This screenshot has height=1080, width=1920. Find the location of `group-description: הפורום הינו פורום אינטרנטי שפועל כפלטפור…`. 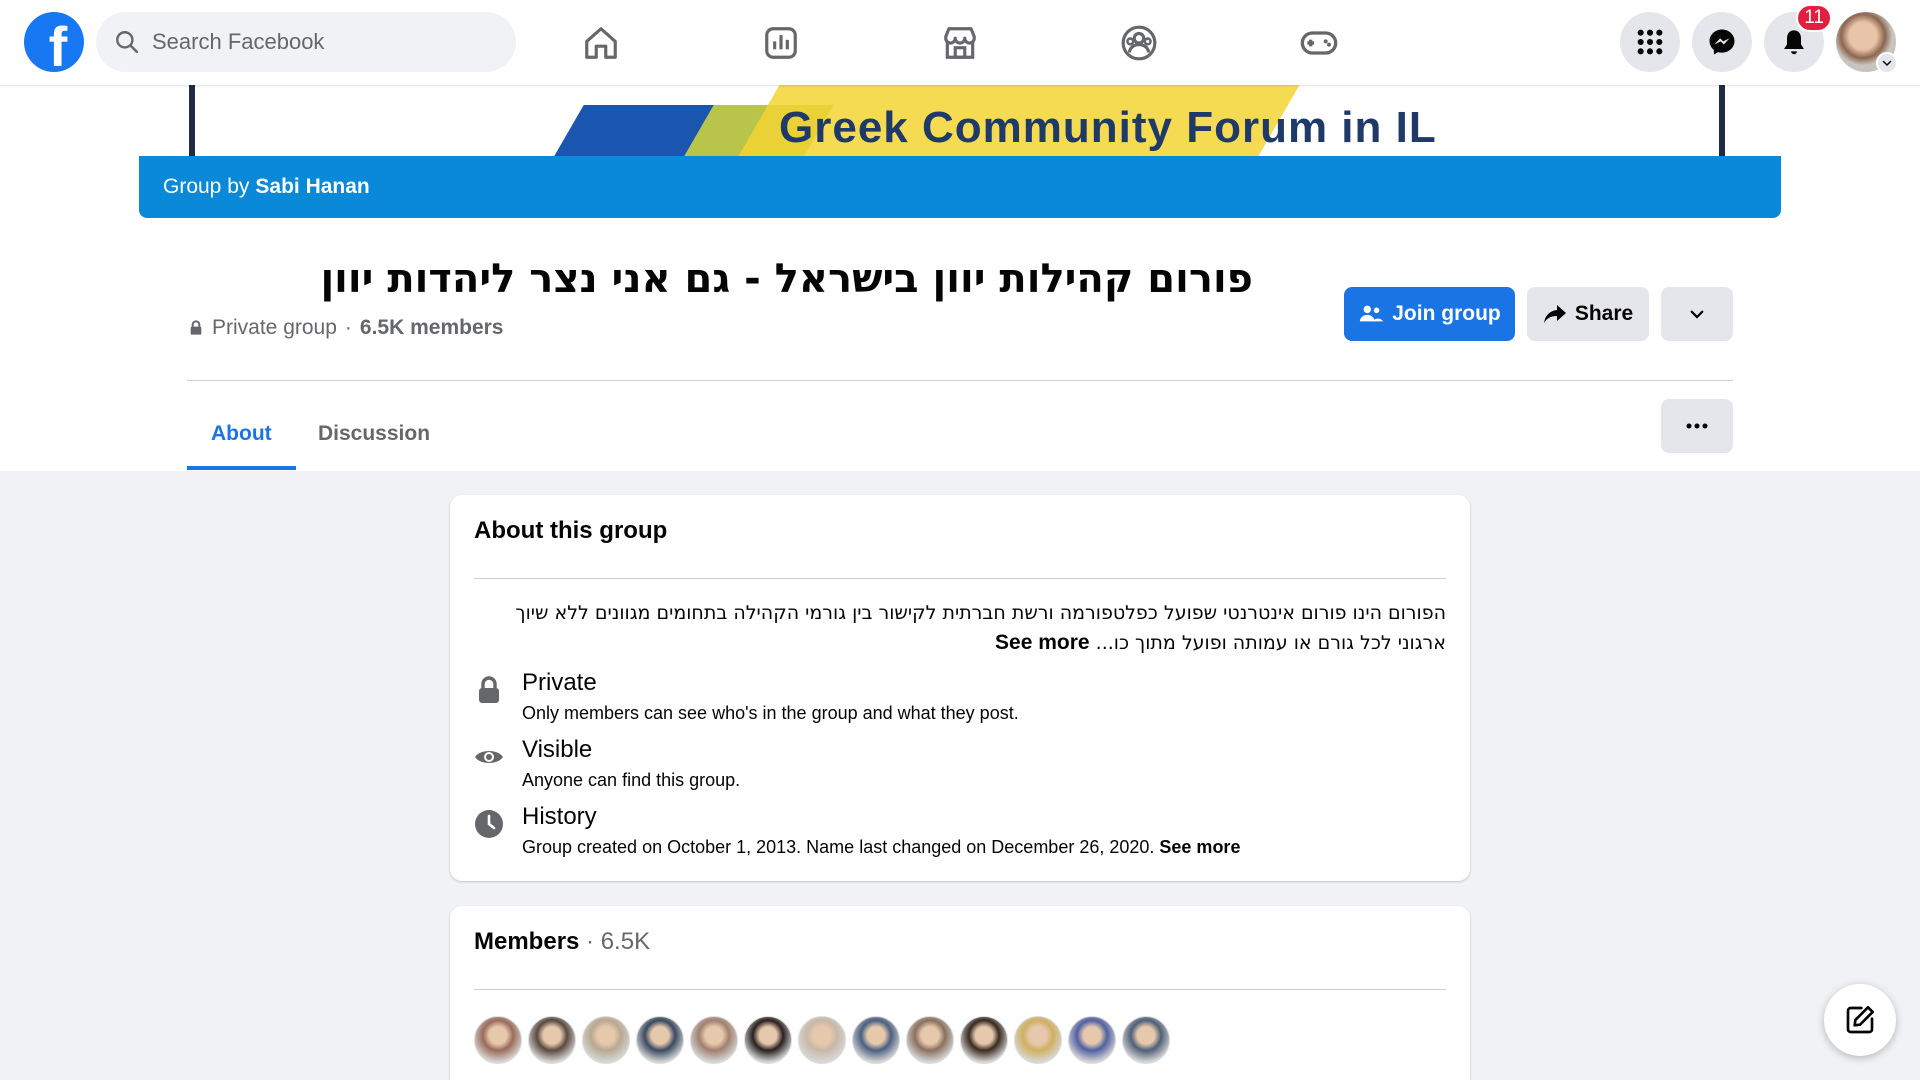

group-description: הפורום הינו פורום אינטרנטי שפועל כפלטפור… is located at coordinates (966, 628).